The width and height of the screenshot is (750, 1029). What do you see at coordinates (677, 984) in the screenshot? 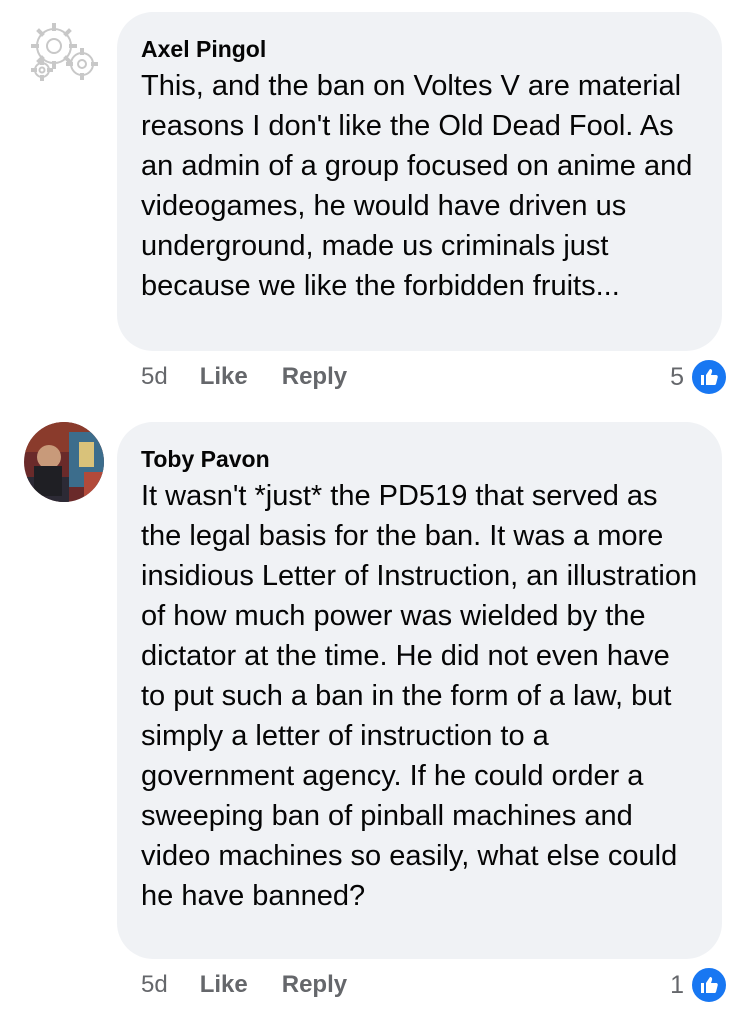
I see `reaction-count: 1` at bounding box center [677, 984].